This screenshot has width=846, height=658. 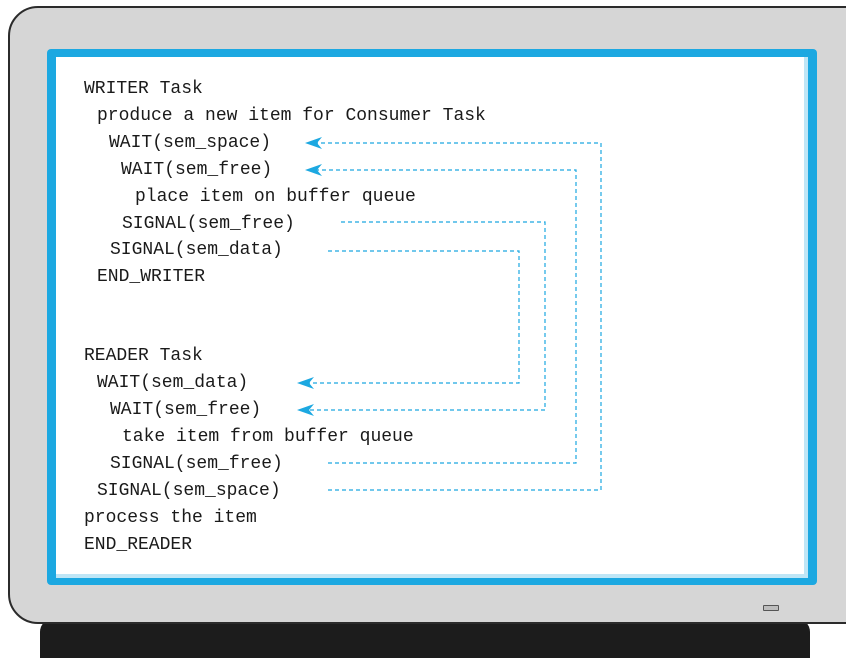 What do you see at coordinates (208, 224) in the screenshot?
I see `writer-signal-sem-free: SIGNAL(sem_free)` at bounding box center [208, 224].